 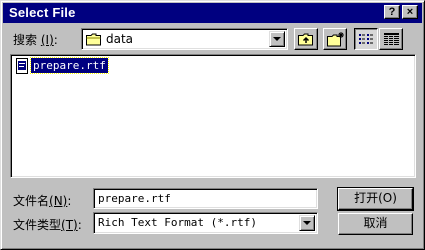 I want to click on details-view-icon, so click(x=391, y=41).